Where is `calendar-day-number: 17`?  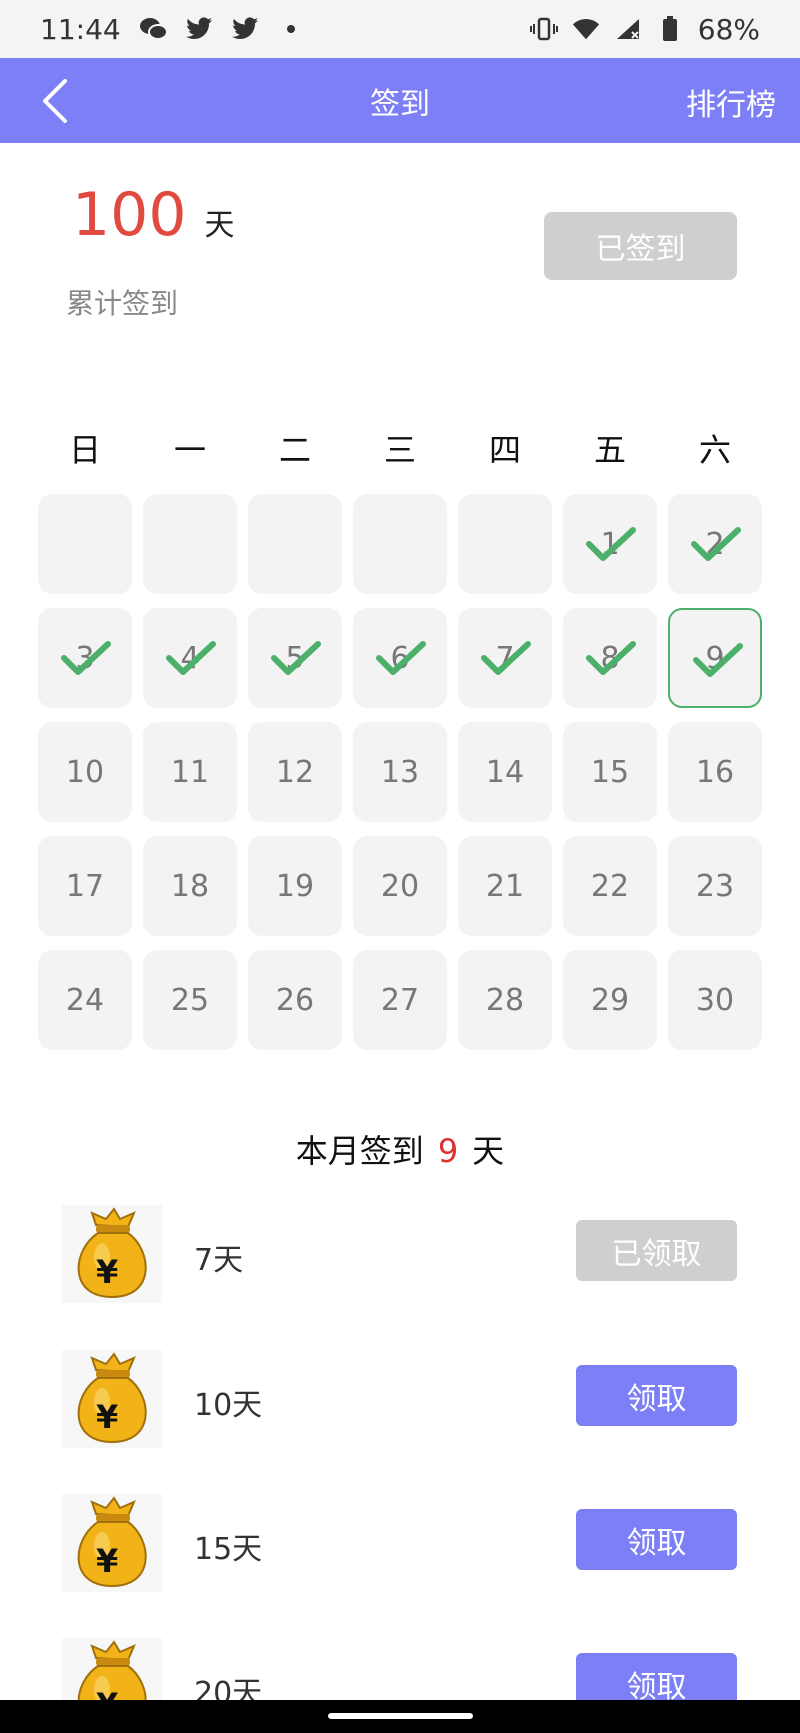
calendar-day-number: 17 is located at coordinates (85, 886).